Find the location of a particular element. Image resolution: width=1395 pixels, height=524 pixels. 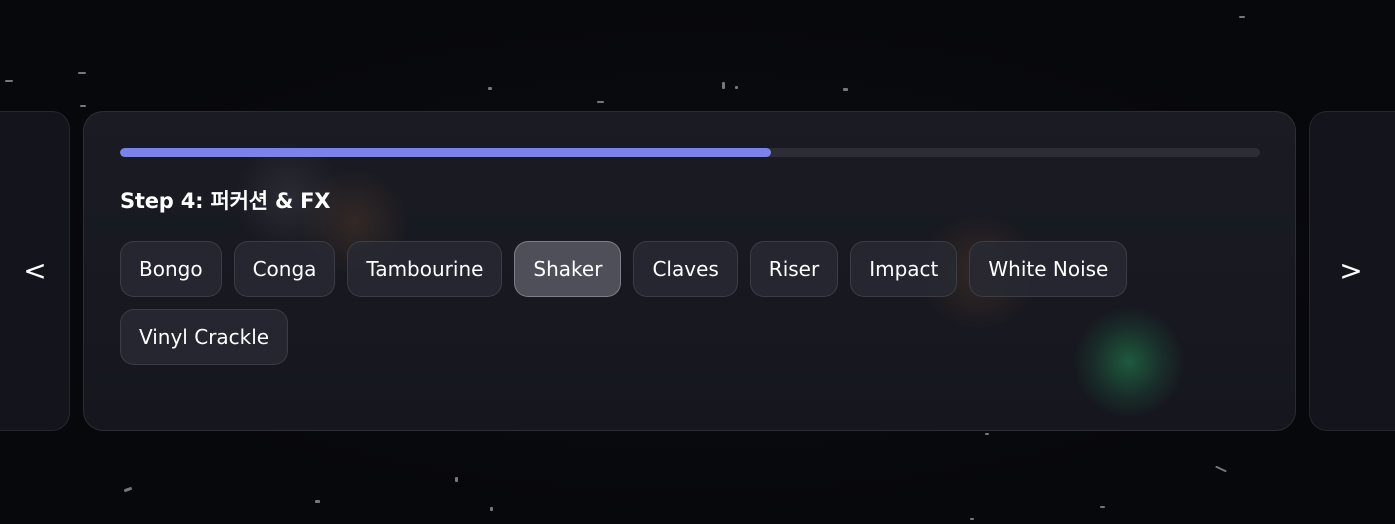

progress-bar is located at coordinates (690, 152).